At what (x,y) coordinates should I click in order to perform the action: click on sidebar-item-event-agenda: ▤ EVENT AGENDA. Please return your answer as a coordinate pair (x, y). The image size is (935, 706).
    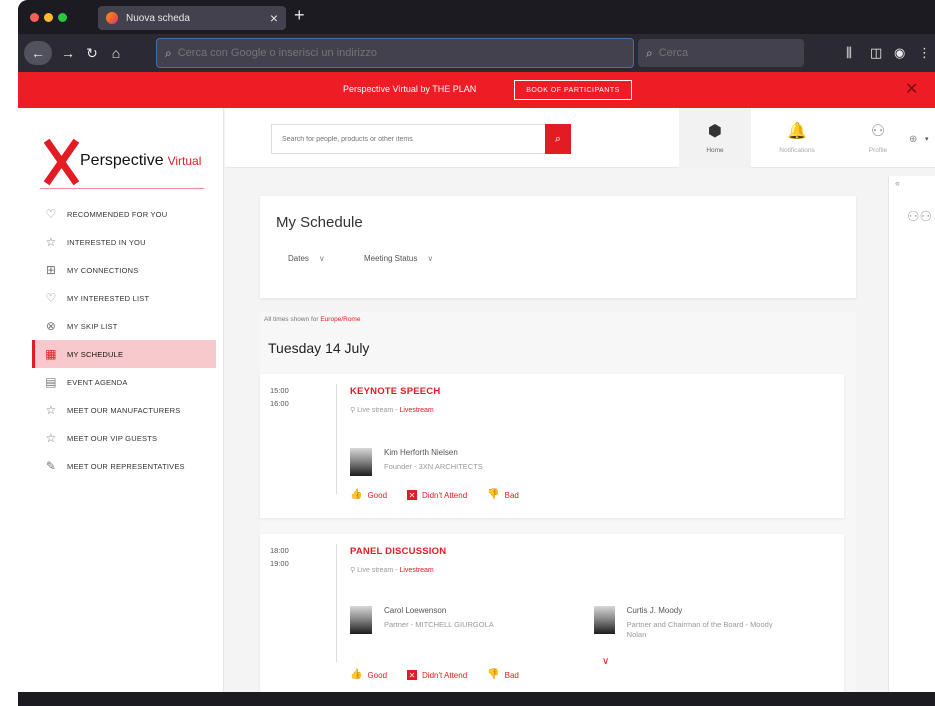
    Looking at the image, I should click on (124, 382).